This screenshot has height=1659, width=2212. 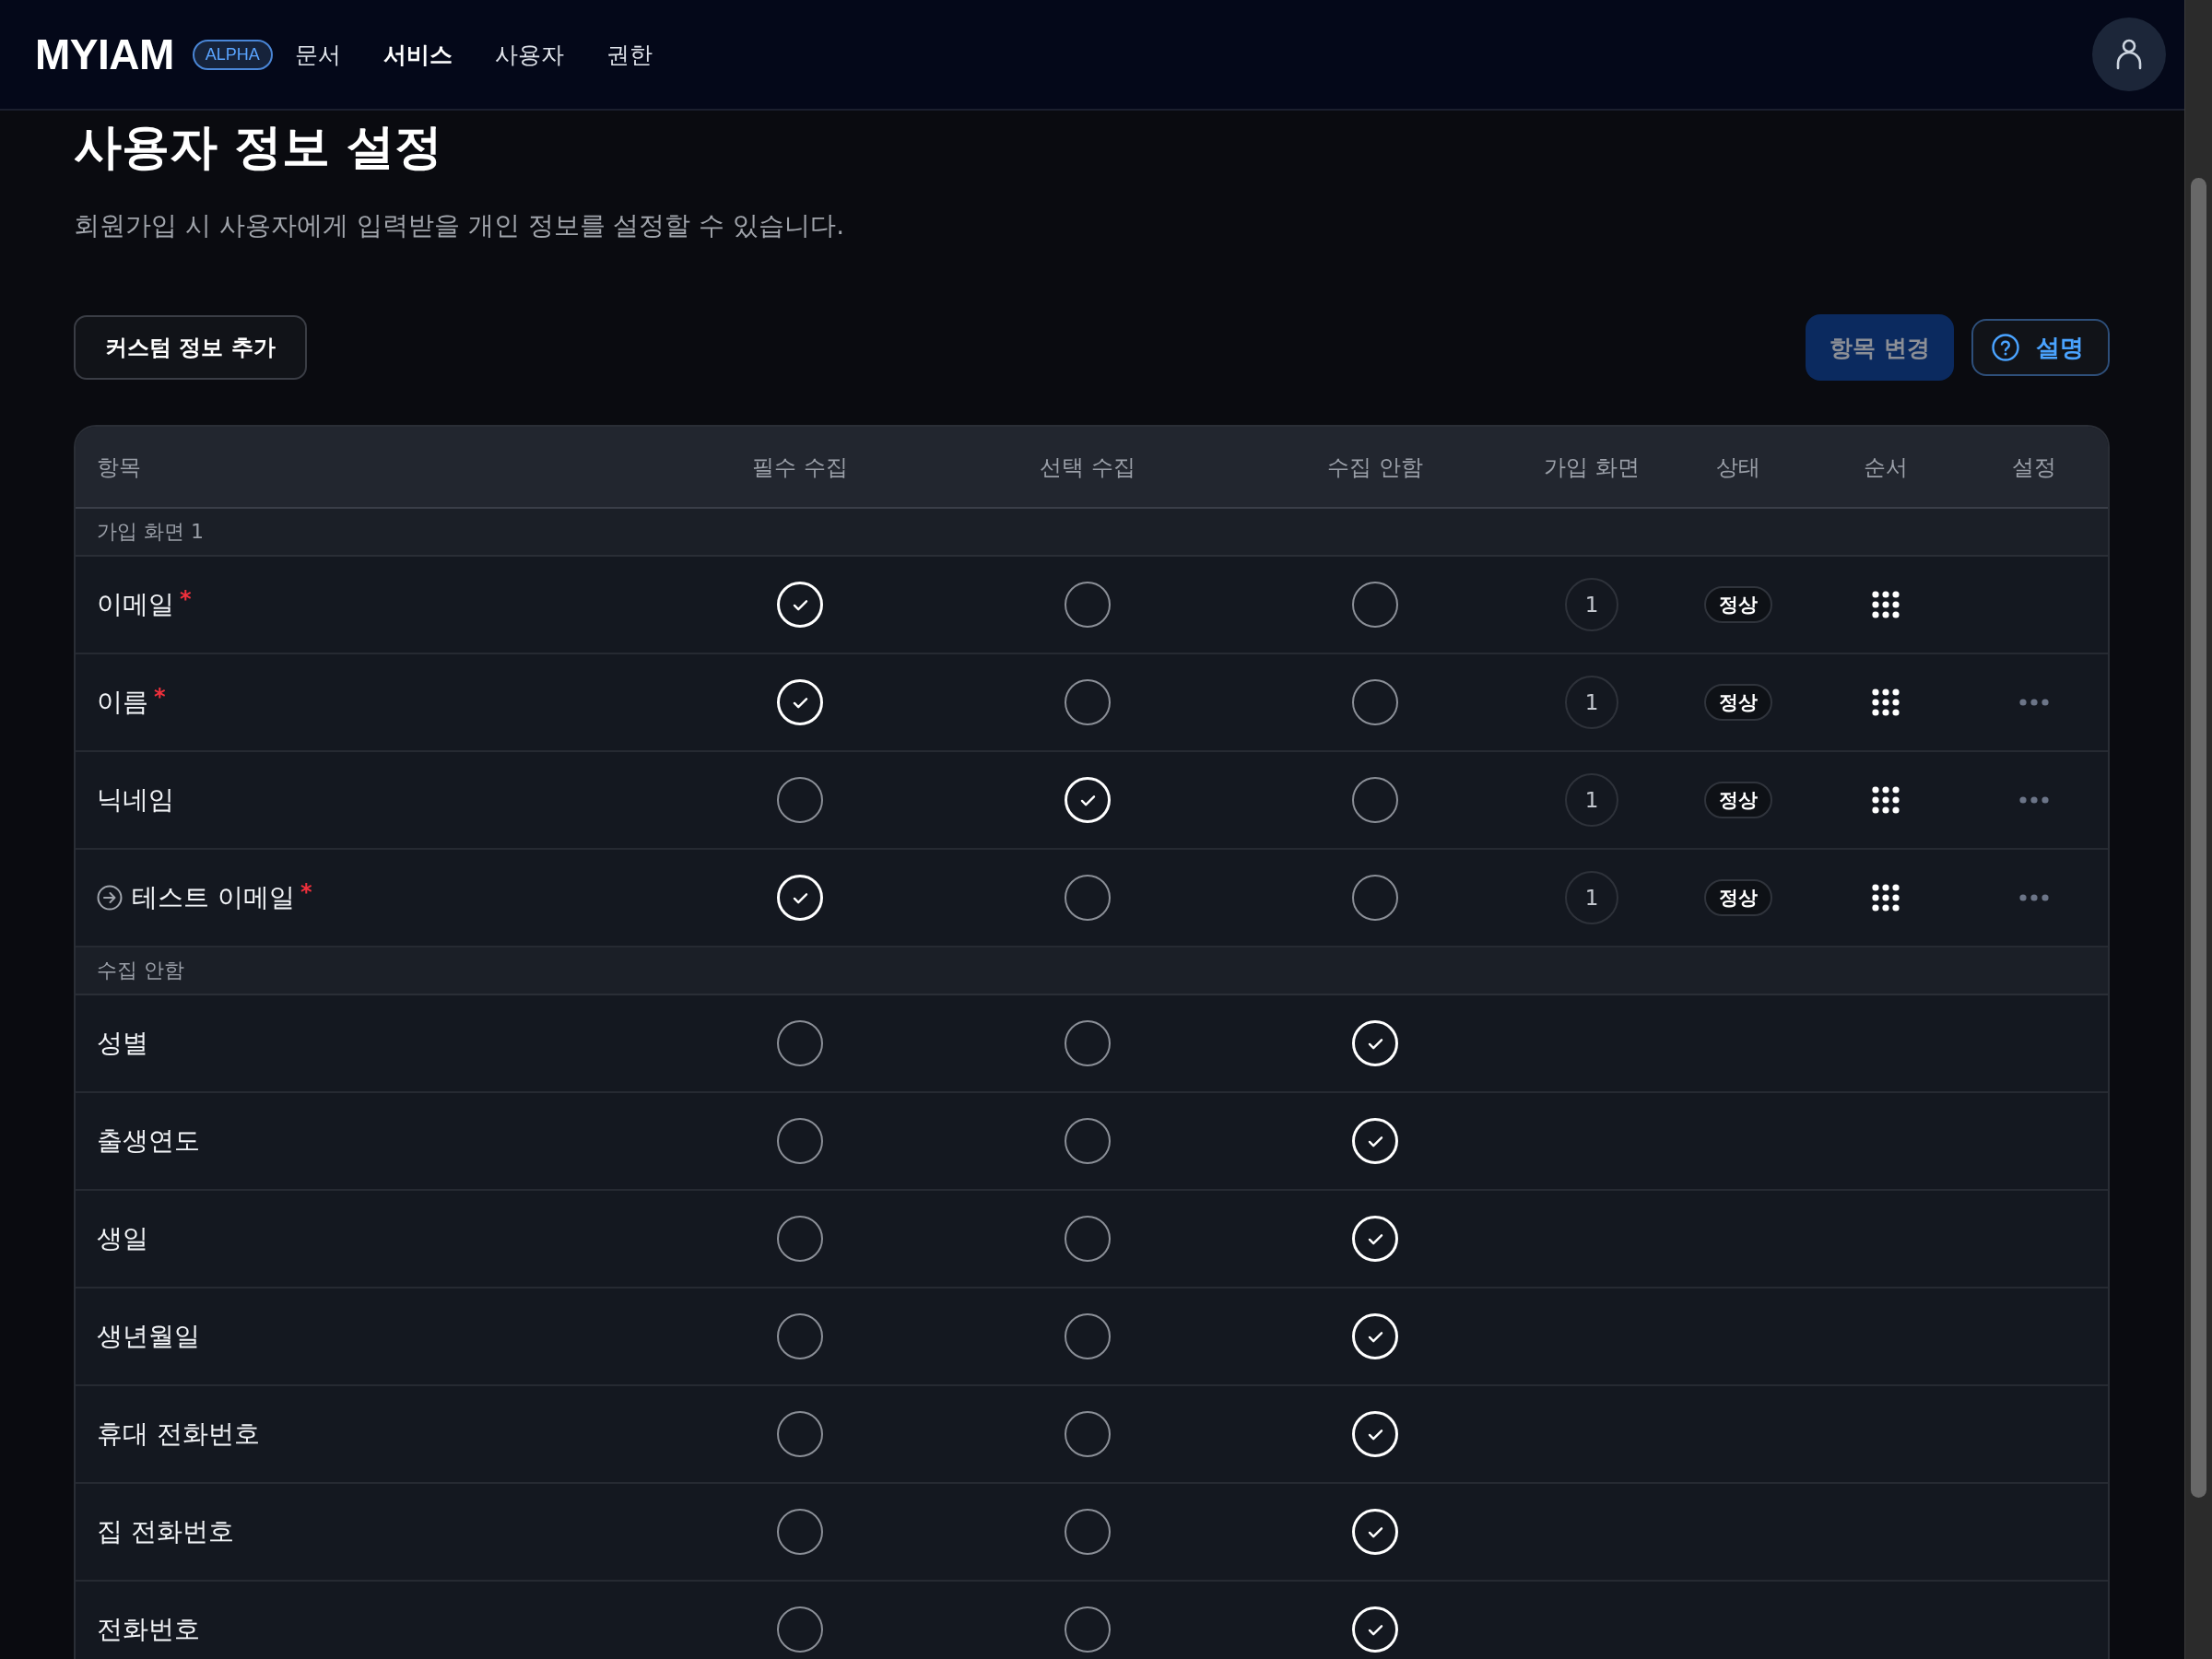 What do you see at coordinates (104, 54) in the screenshot?
I see `logo: MYIAM` at bounding box center [104, 54].